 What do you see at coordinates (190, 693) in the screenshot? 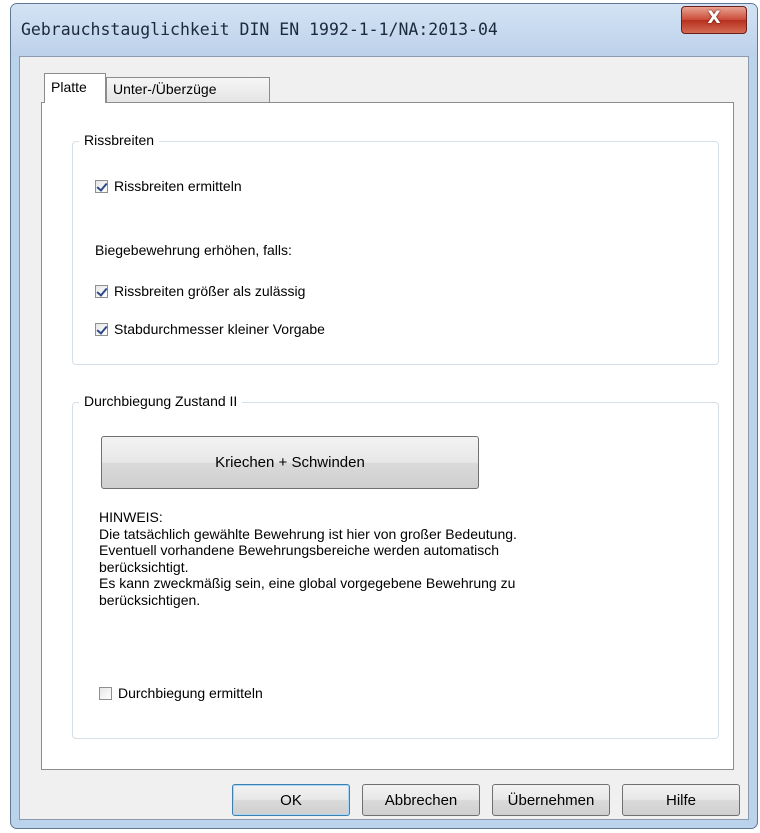
I see `durchbiegung-ermitteln-label: Durchbiegung ermitteln` at bounding box center [190, 693].